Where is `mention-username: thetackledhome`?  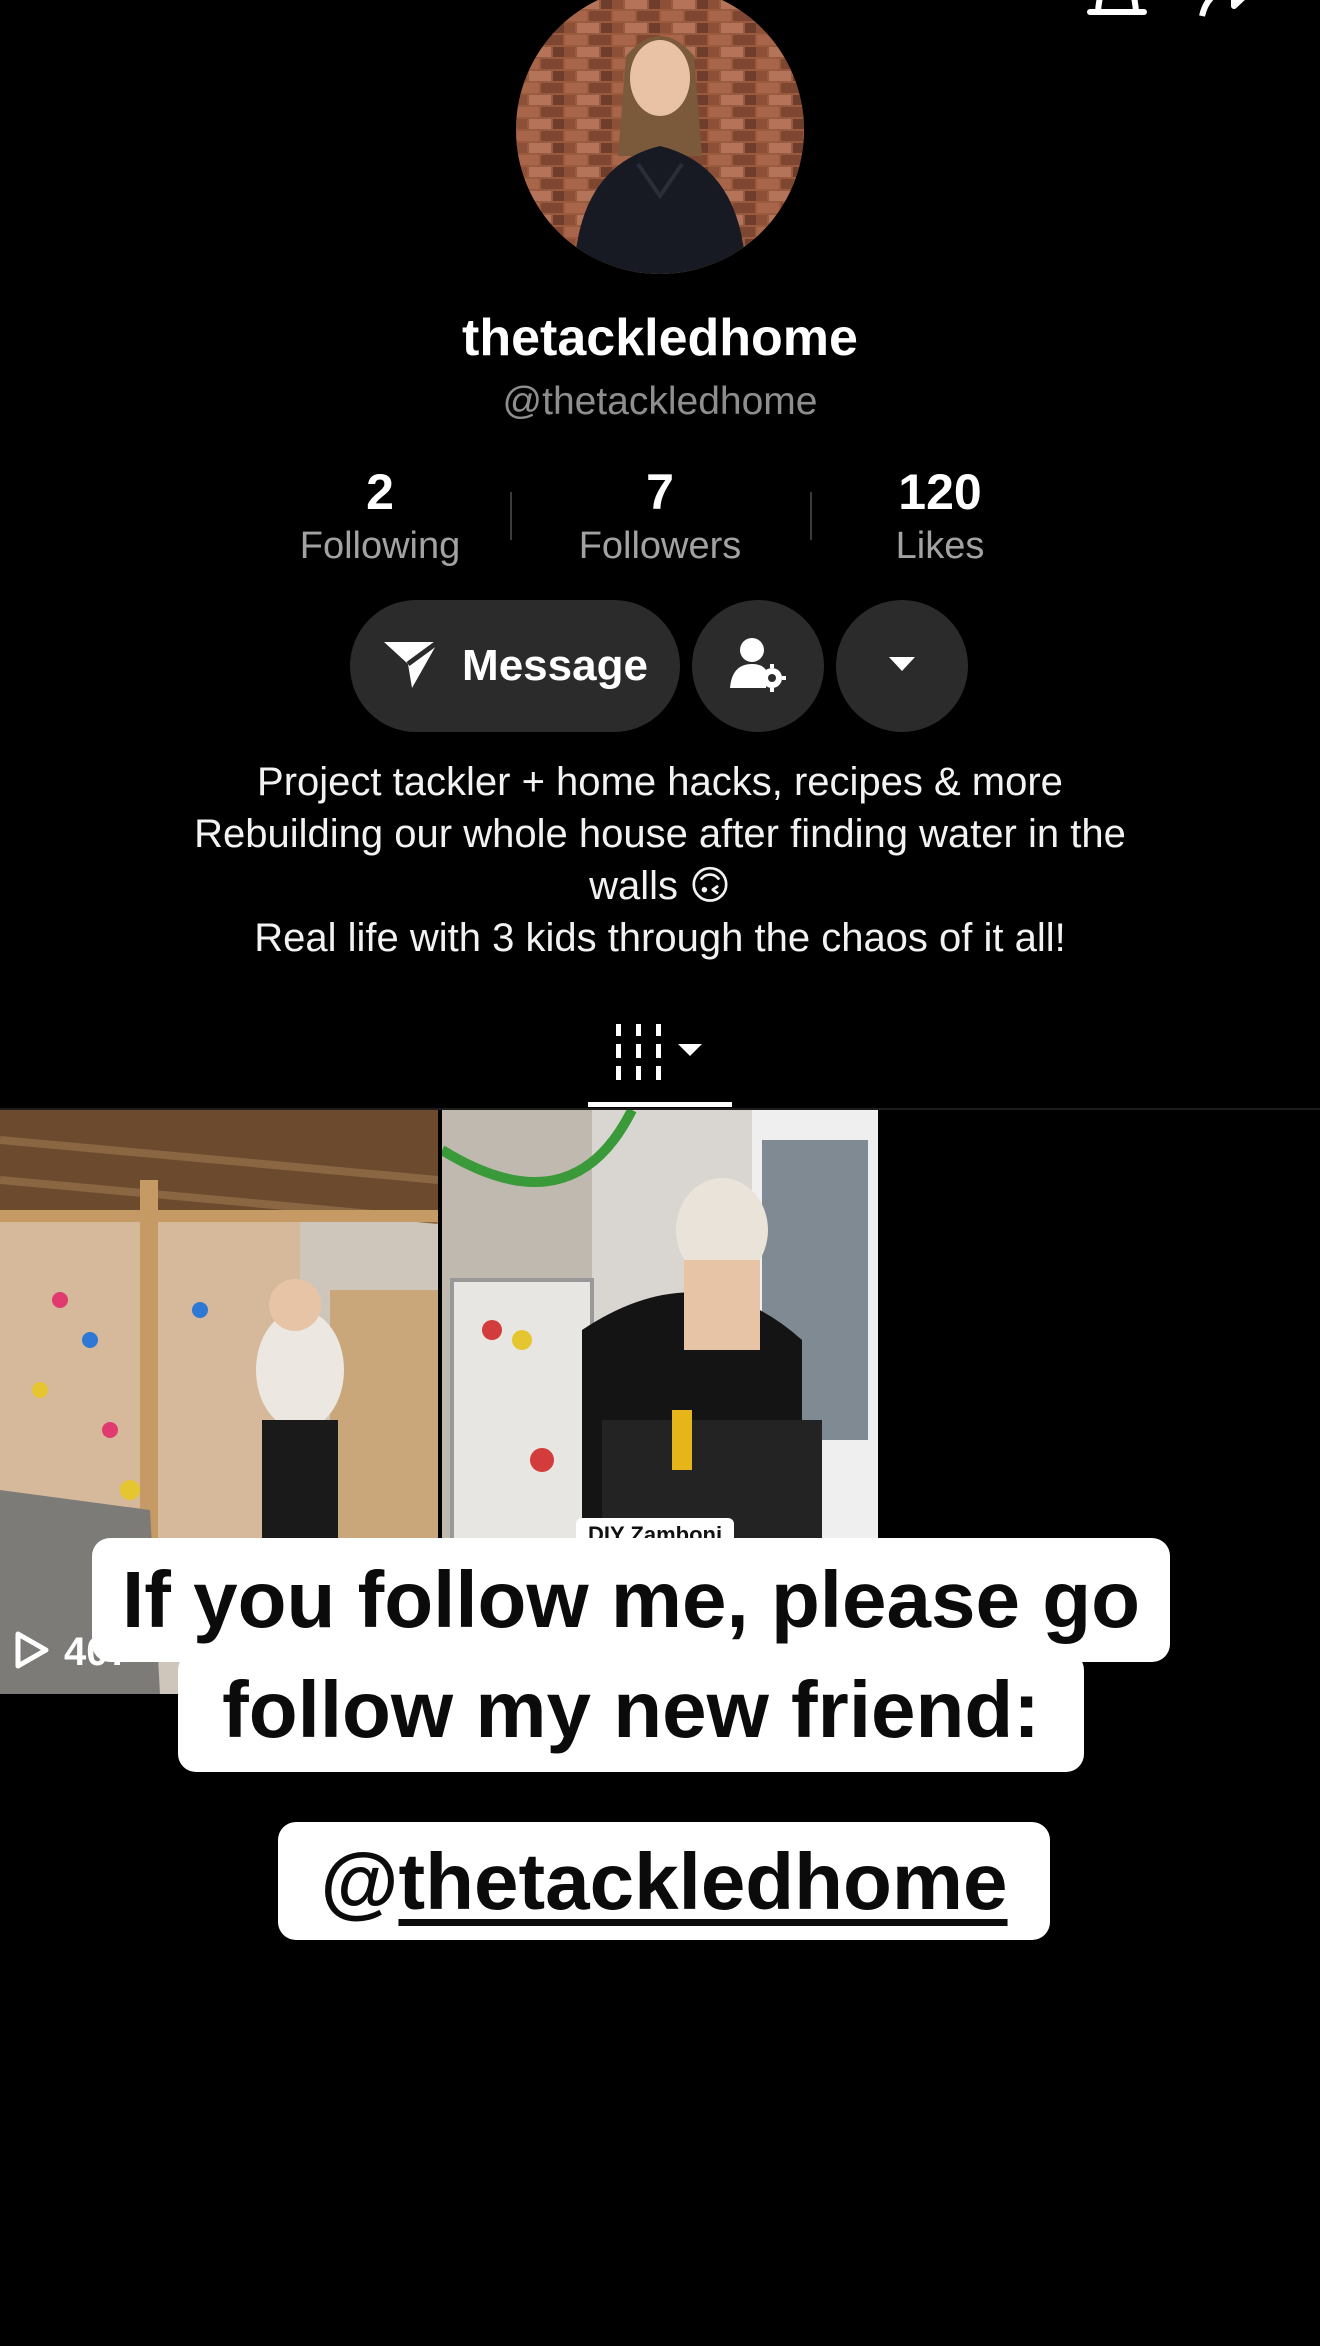
mention-username: thetackledhome is located at coordinates (702, 1881).